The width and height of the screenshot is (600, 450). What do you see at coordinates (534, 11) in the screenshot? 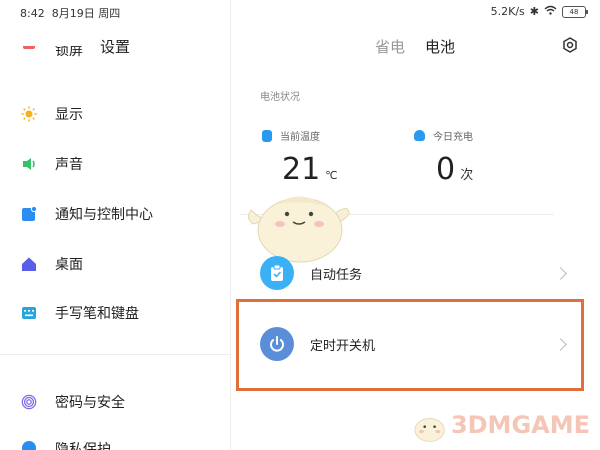
I see `bluetooth-icon: ✱` at bounding box center [534, 11].